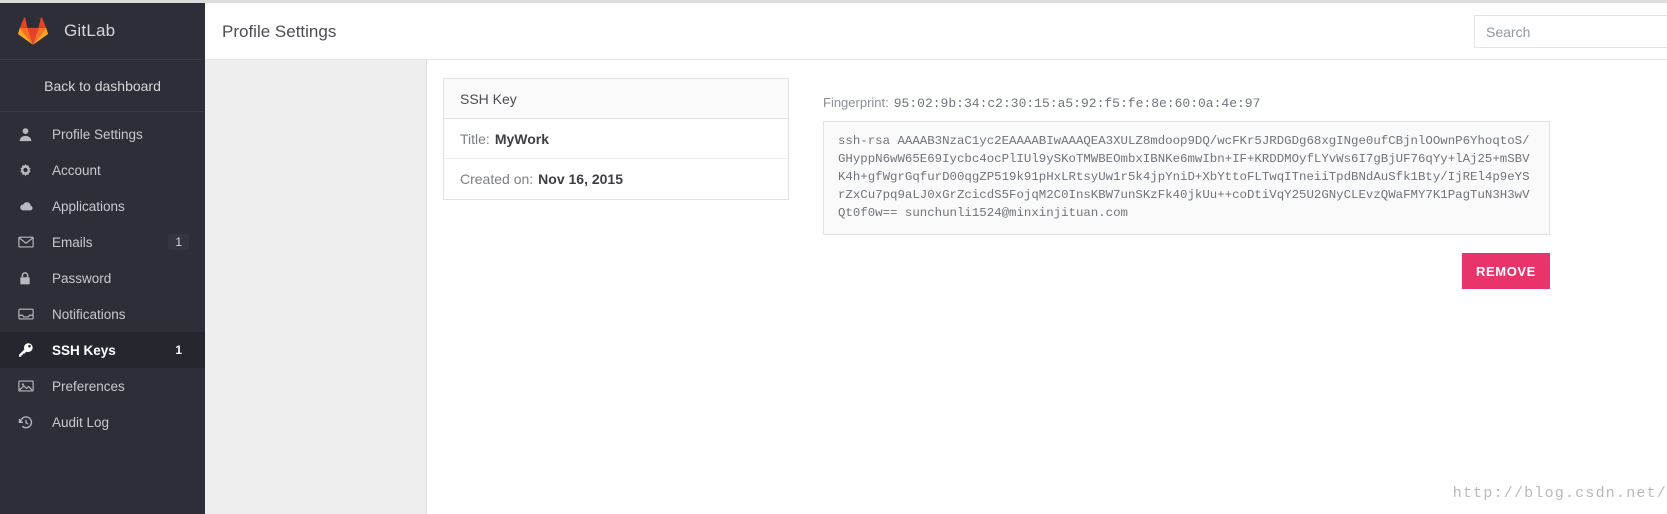  What do you see at coordinates (81, 422) in the screenshot?
I see `sidebar-item-label: Audit Log` at bounding box center [81, 422].